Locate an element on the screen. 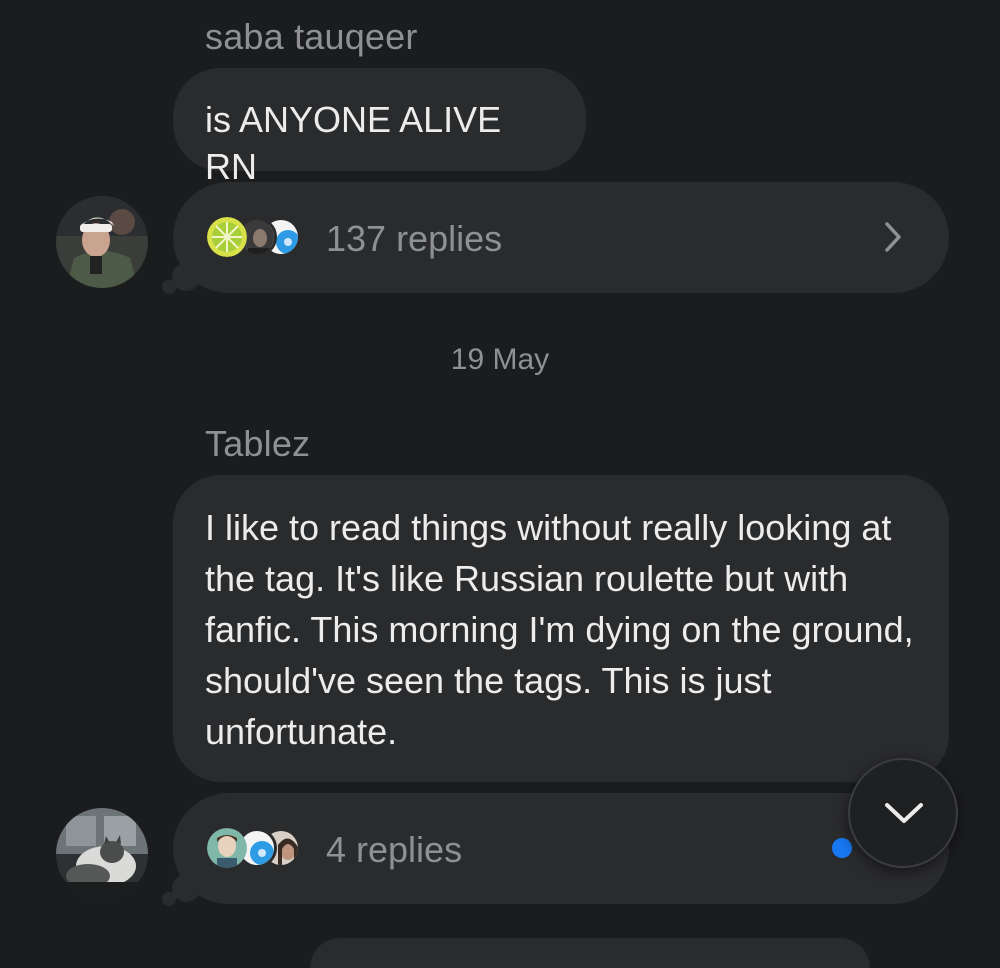 The height and width of the screenshot is (968, 1000). sender-name: Tablez is located at coordinates (257, 444).